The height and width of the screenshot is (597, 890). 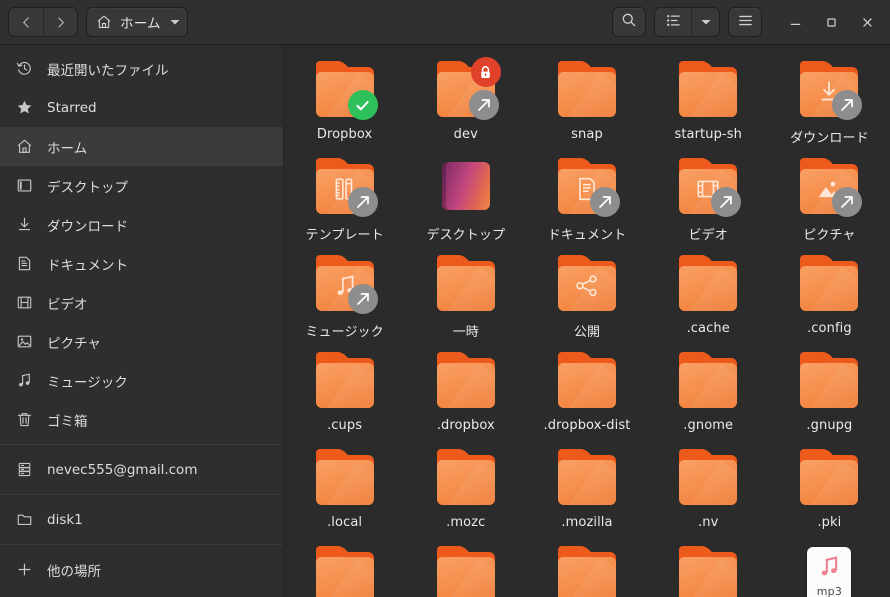 What do you see at coordinates (708, 197) in the screenshot?
I see `file-item: ビデオ` at bounding box center [708, 197].